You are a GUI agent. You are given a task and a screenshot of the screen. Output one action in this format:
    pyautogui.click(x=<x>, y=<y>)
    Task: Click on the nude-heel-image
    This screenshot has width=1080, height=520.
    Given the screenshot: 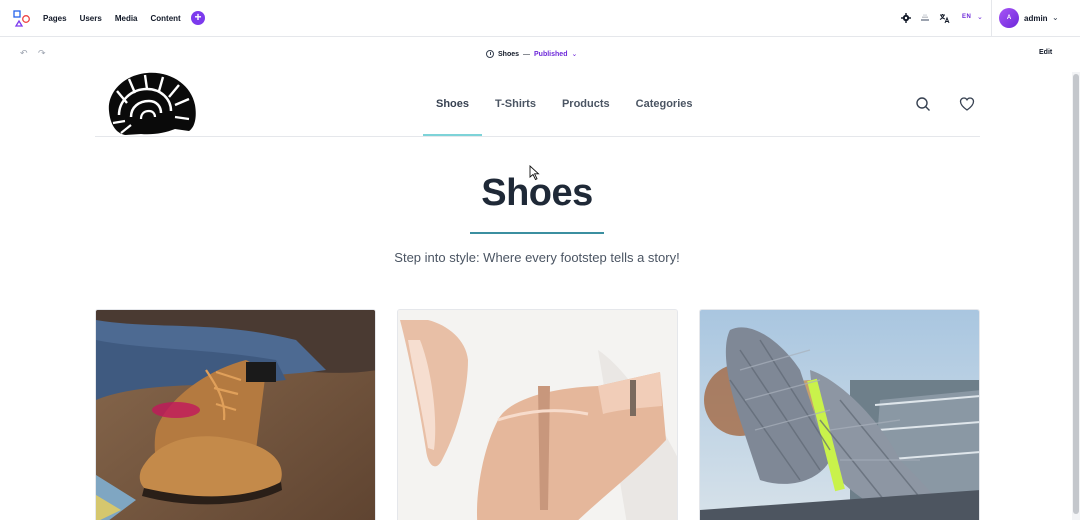 What is the action you would take?
    pyautogui.click(x=537, y=415)
    